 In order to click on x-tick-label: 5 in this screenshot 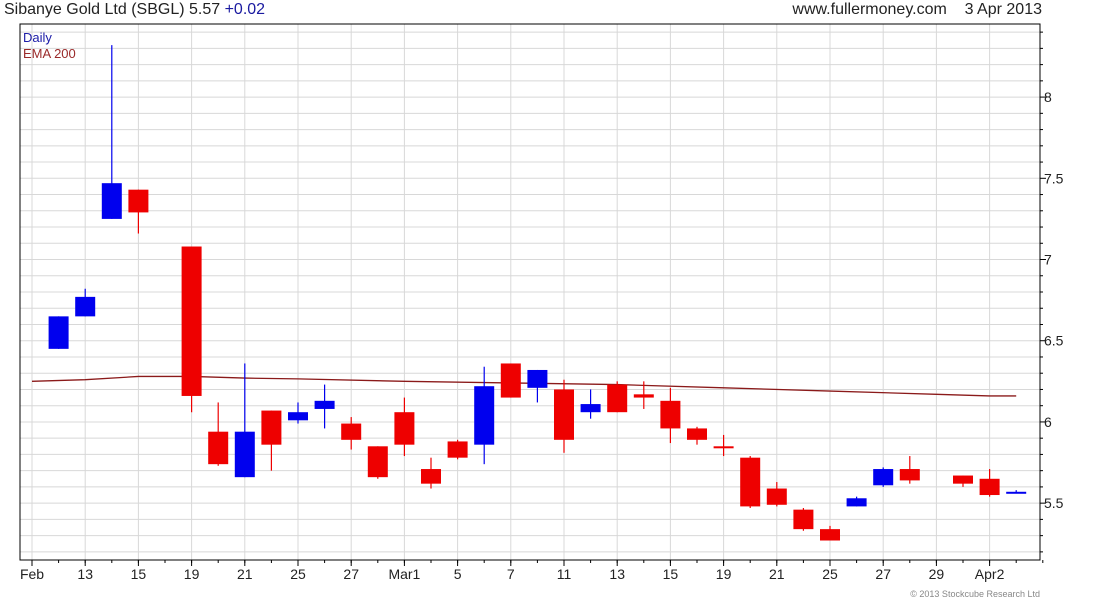, I will do `click(458, 574)`.